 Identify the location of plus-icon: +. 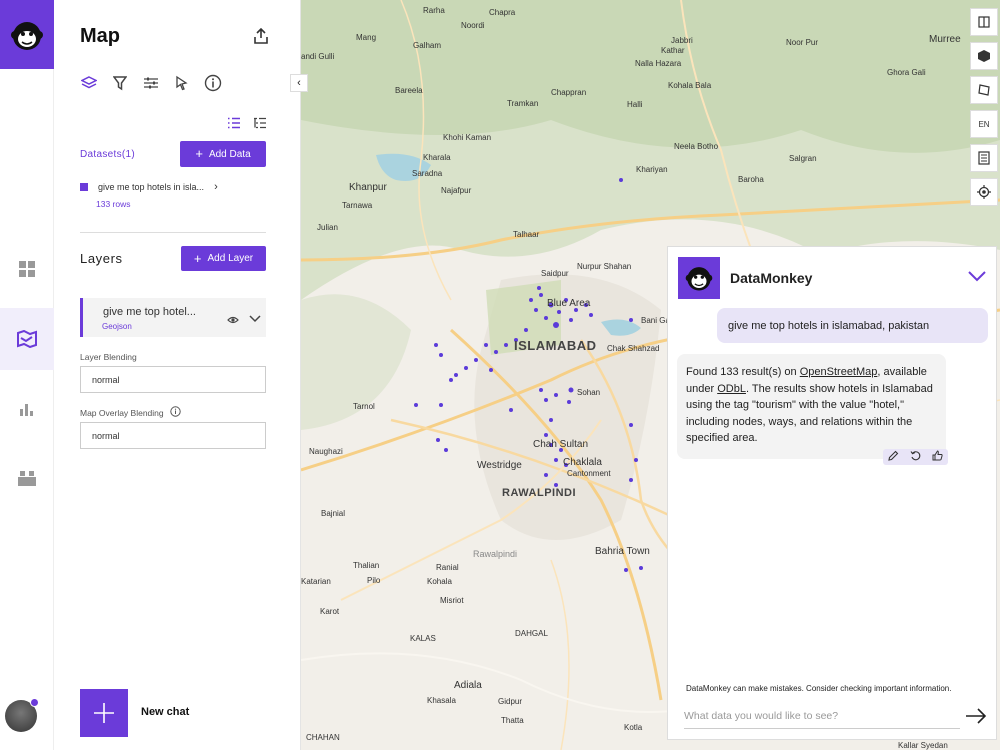
(199, 153).